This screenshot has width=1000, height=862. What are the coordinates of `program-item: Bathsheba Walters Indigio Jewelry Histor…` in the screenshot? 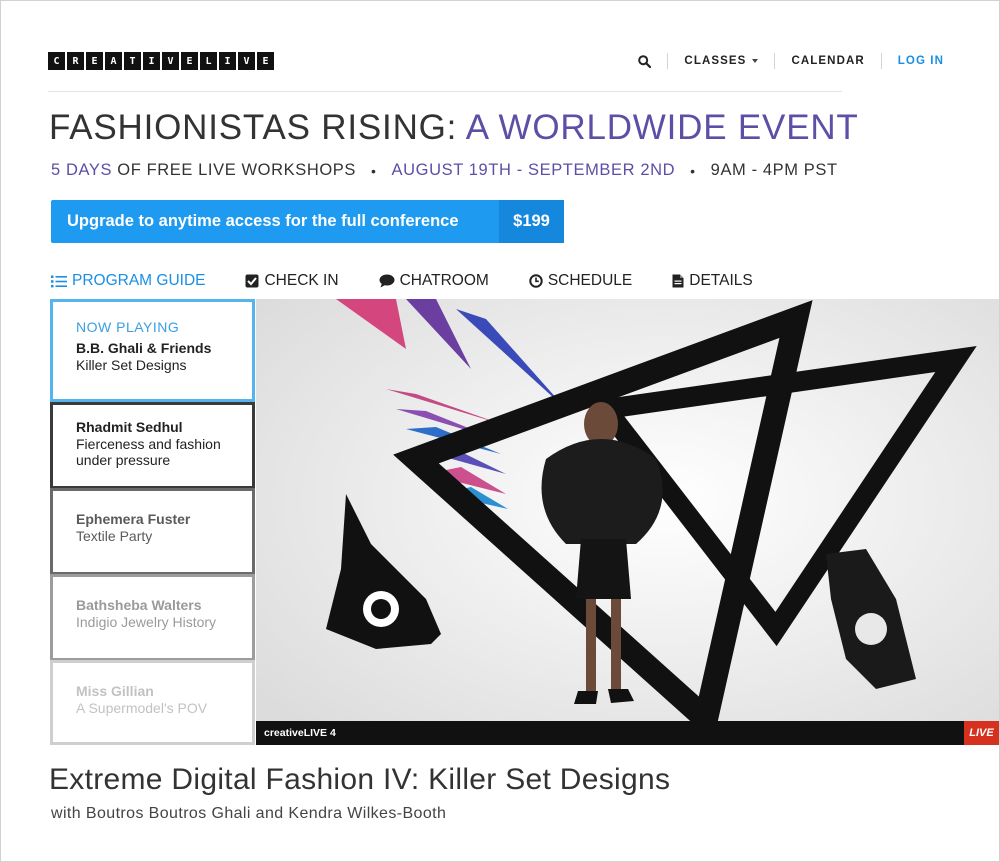 It's located at (152, 617).